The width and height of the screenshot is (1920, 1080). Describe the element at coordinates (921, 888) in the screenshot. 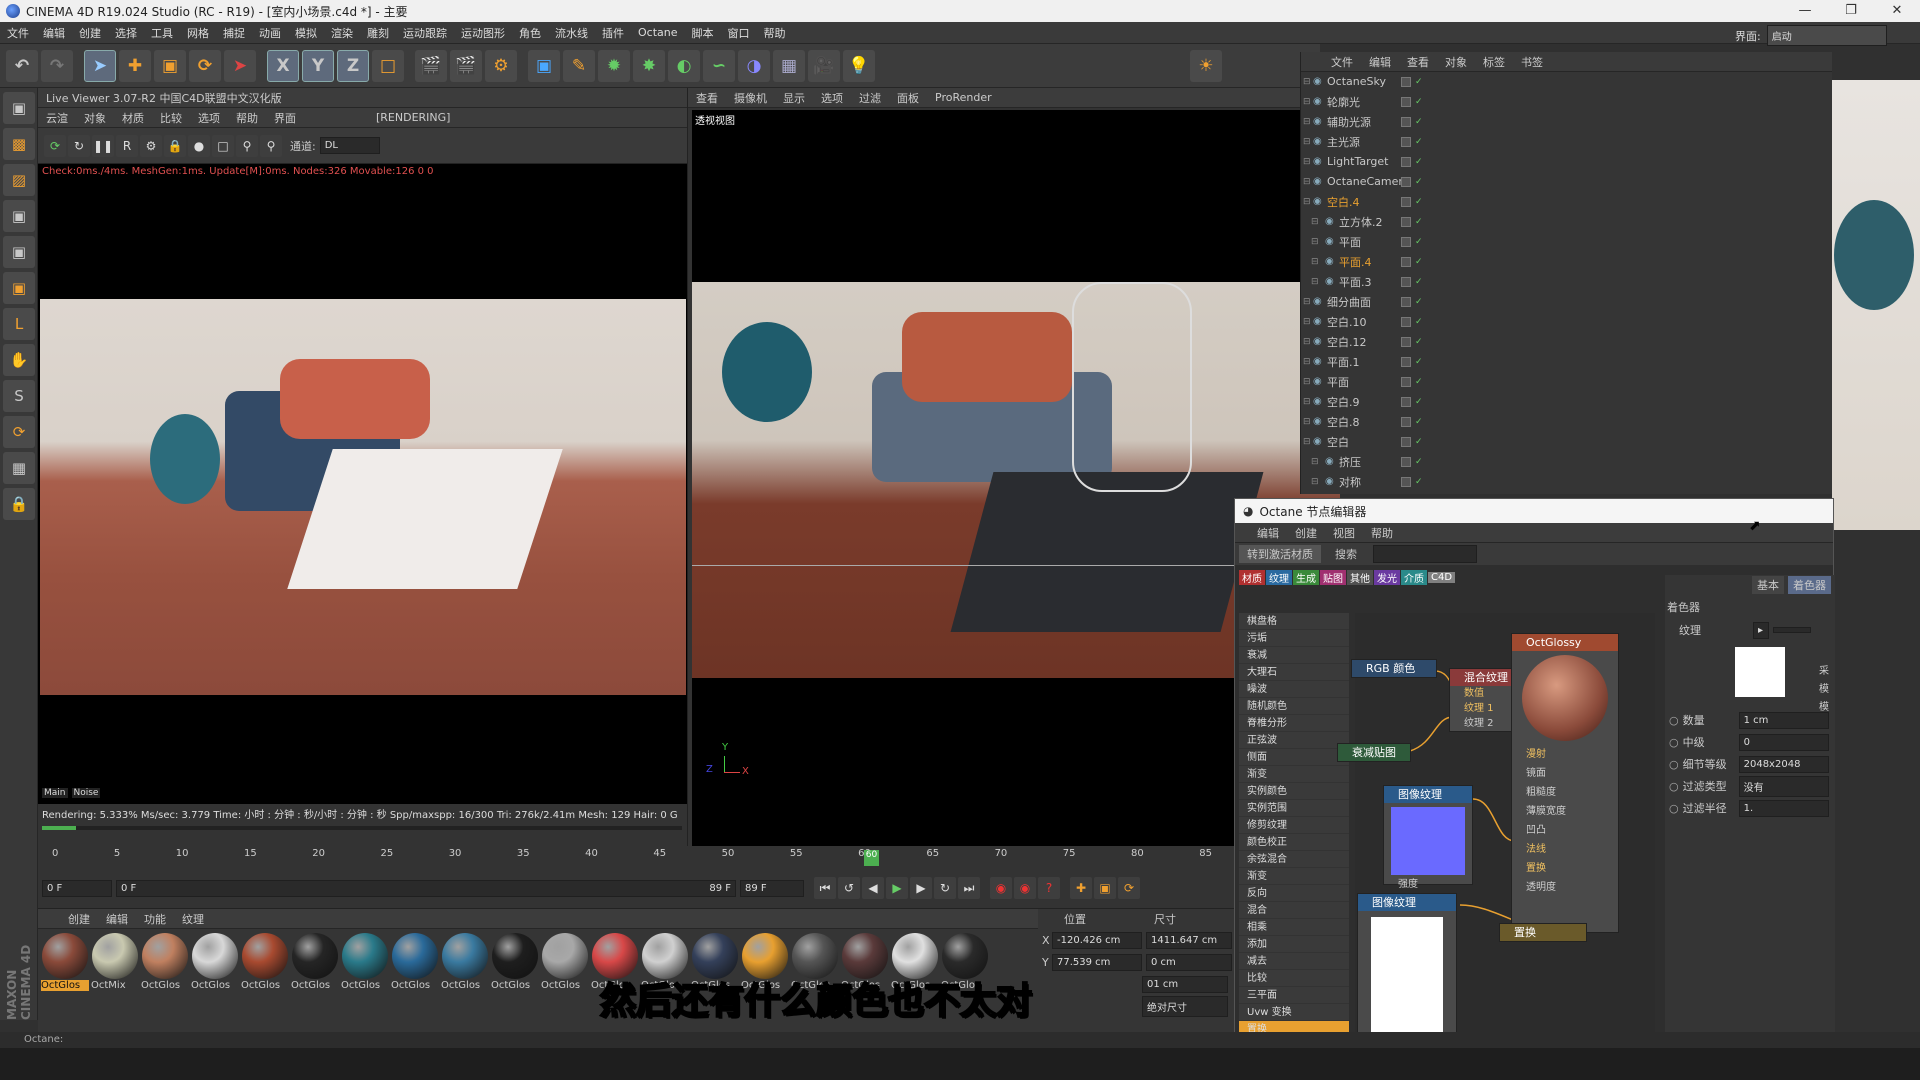

I see `step-forward-icon: ▶` at that location.